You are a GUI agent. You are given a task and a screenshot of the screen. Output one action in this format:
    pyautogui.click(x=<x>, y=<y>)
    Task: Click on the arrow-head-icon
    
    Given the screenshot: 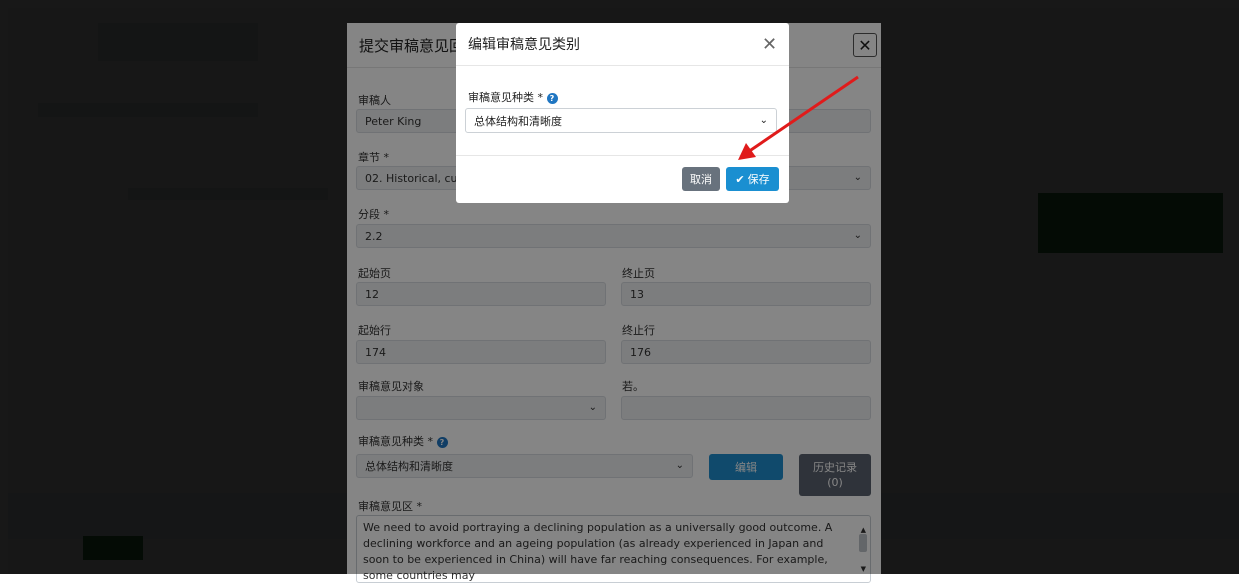 What is the action you would take?
    pyautogui.click(x=747, y=151)
    